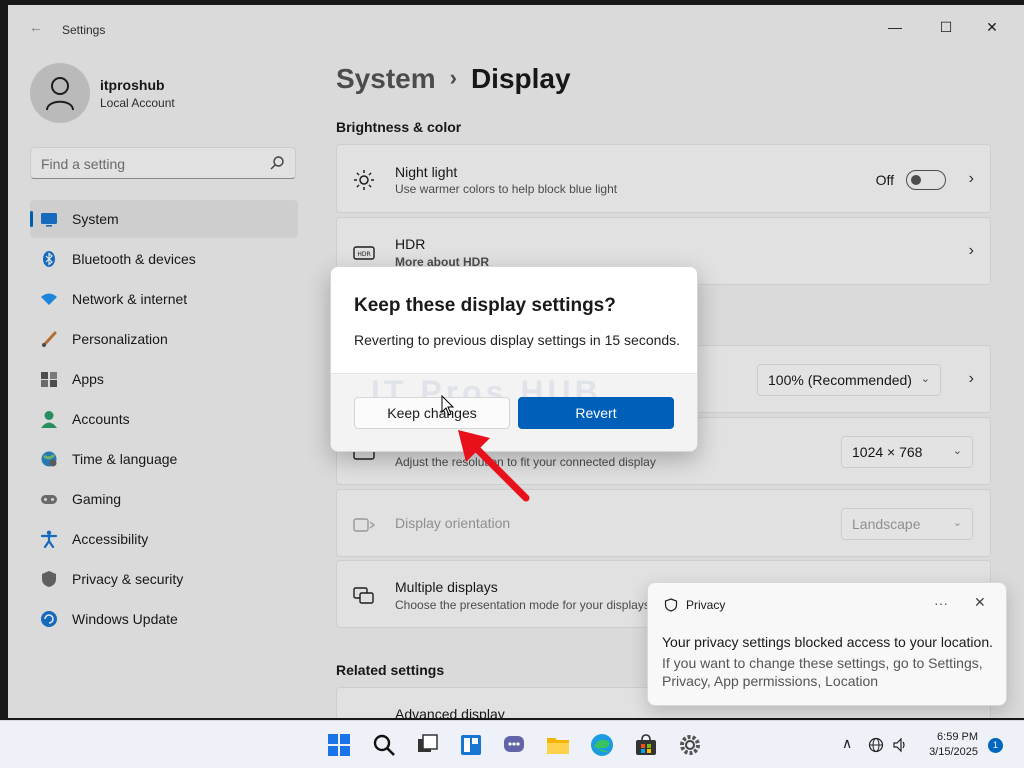  What do you see at coordinates (980, 602) in the screenshot?
I see `close-icon: ✕` at bounding box center [980, 602].